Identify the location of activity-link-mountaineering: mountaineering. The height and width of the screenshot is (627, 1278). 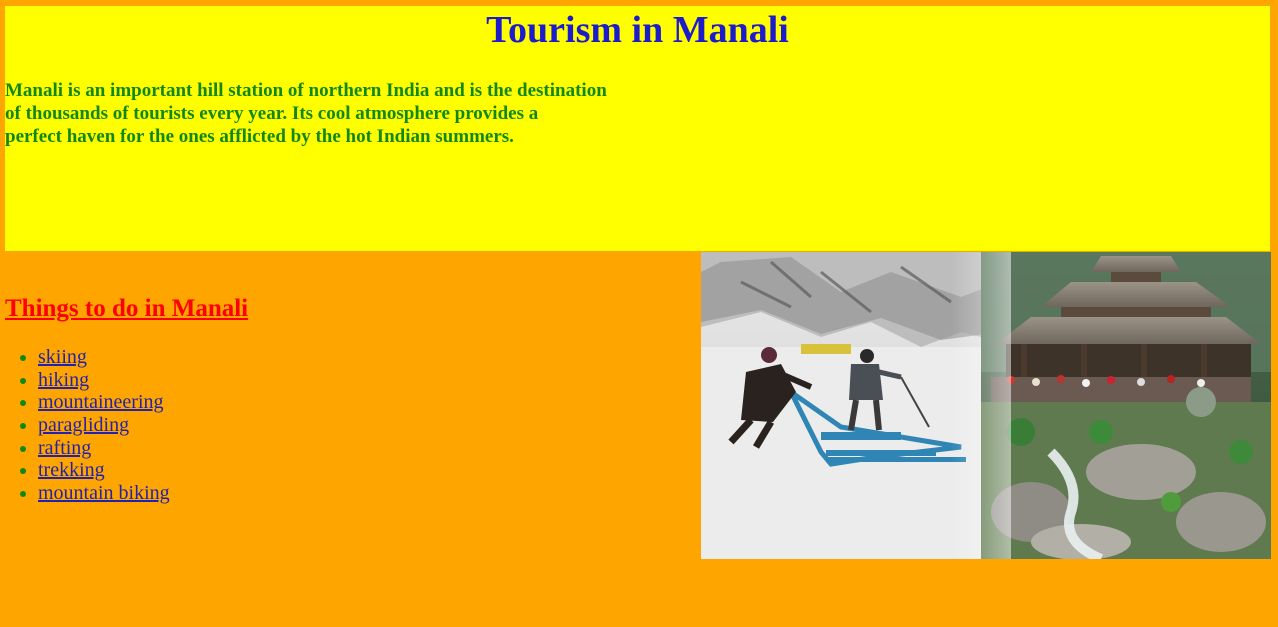
(101, 402).